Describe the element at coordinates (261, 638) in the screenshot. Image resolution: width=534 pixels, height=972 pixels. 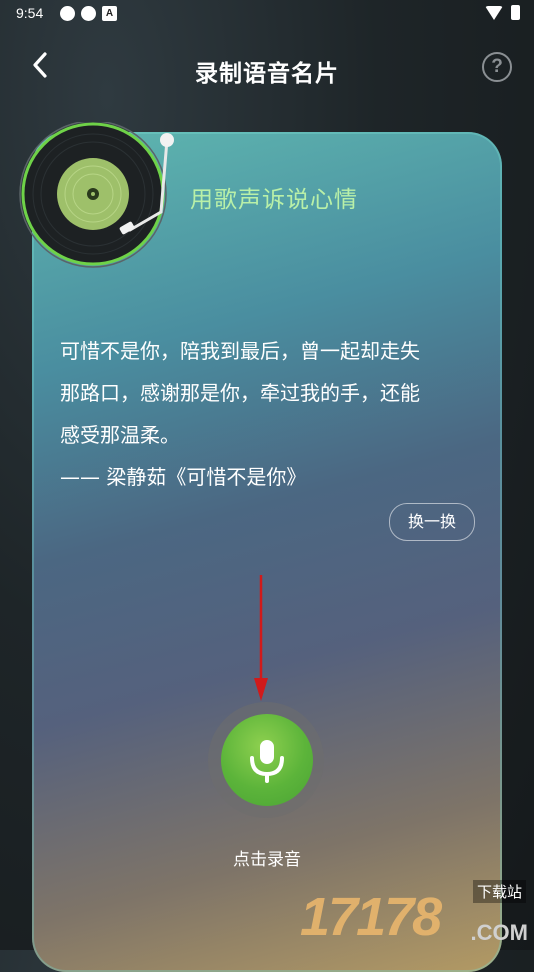
I see `red-arrow-icon` at that location.